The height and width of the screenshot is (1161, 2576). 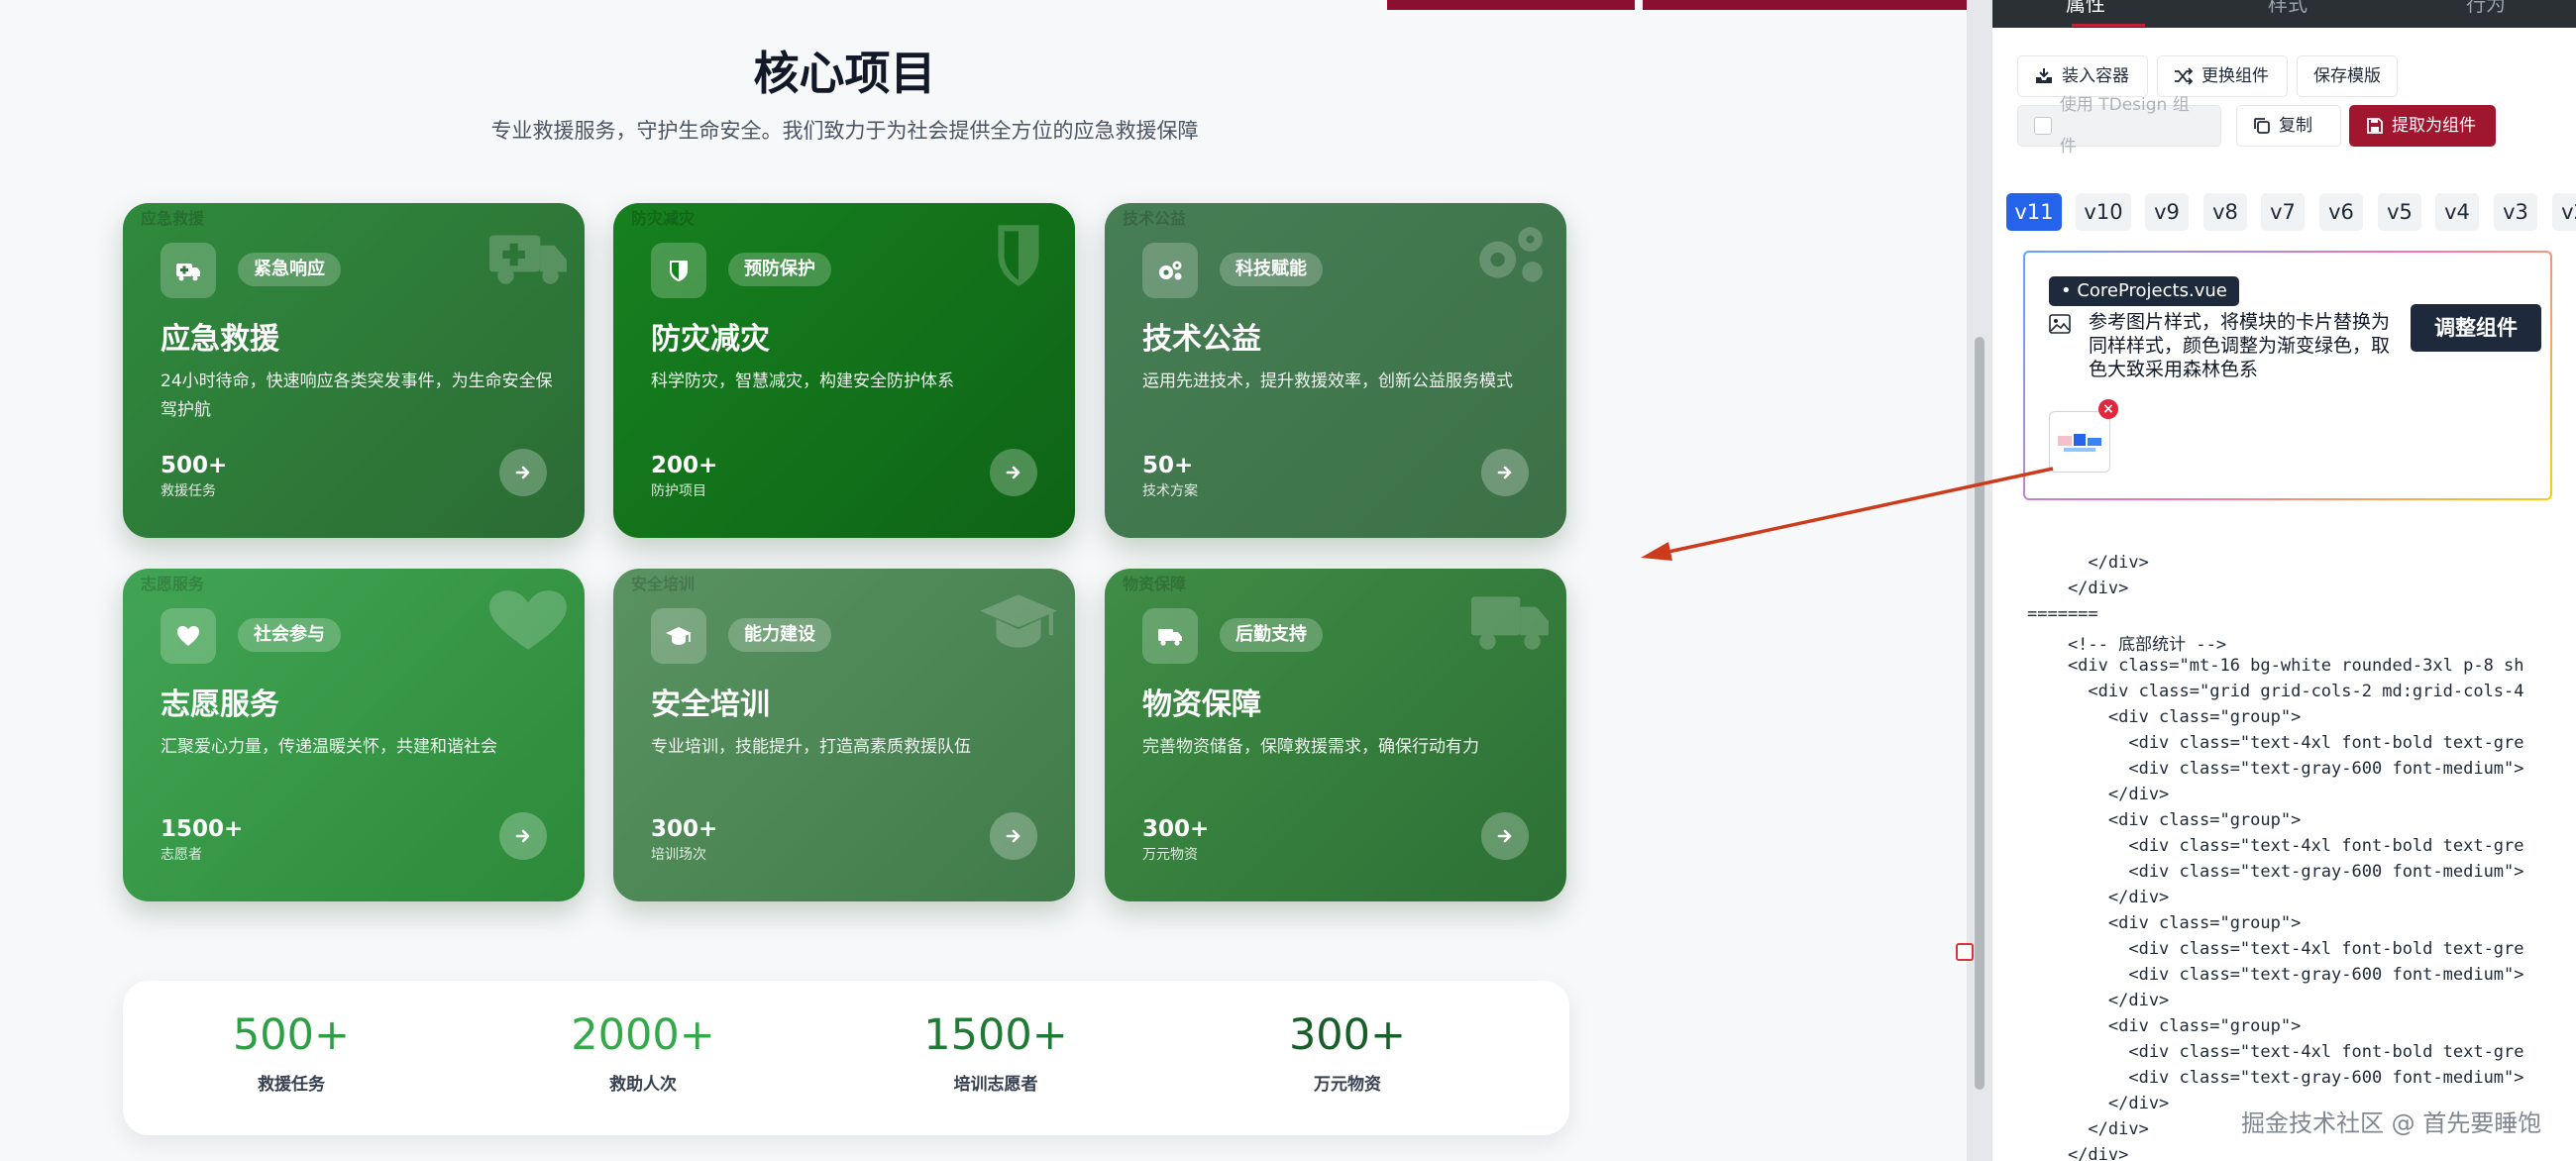 I want to click on shield-bg-icon, so click(x=1019, y=255).